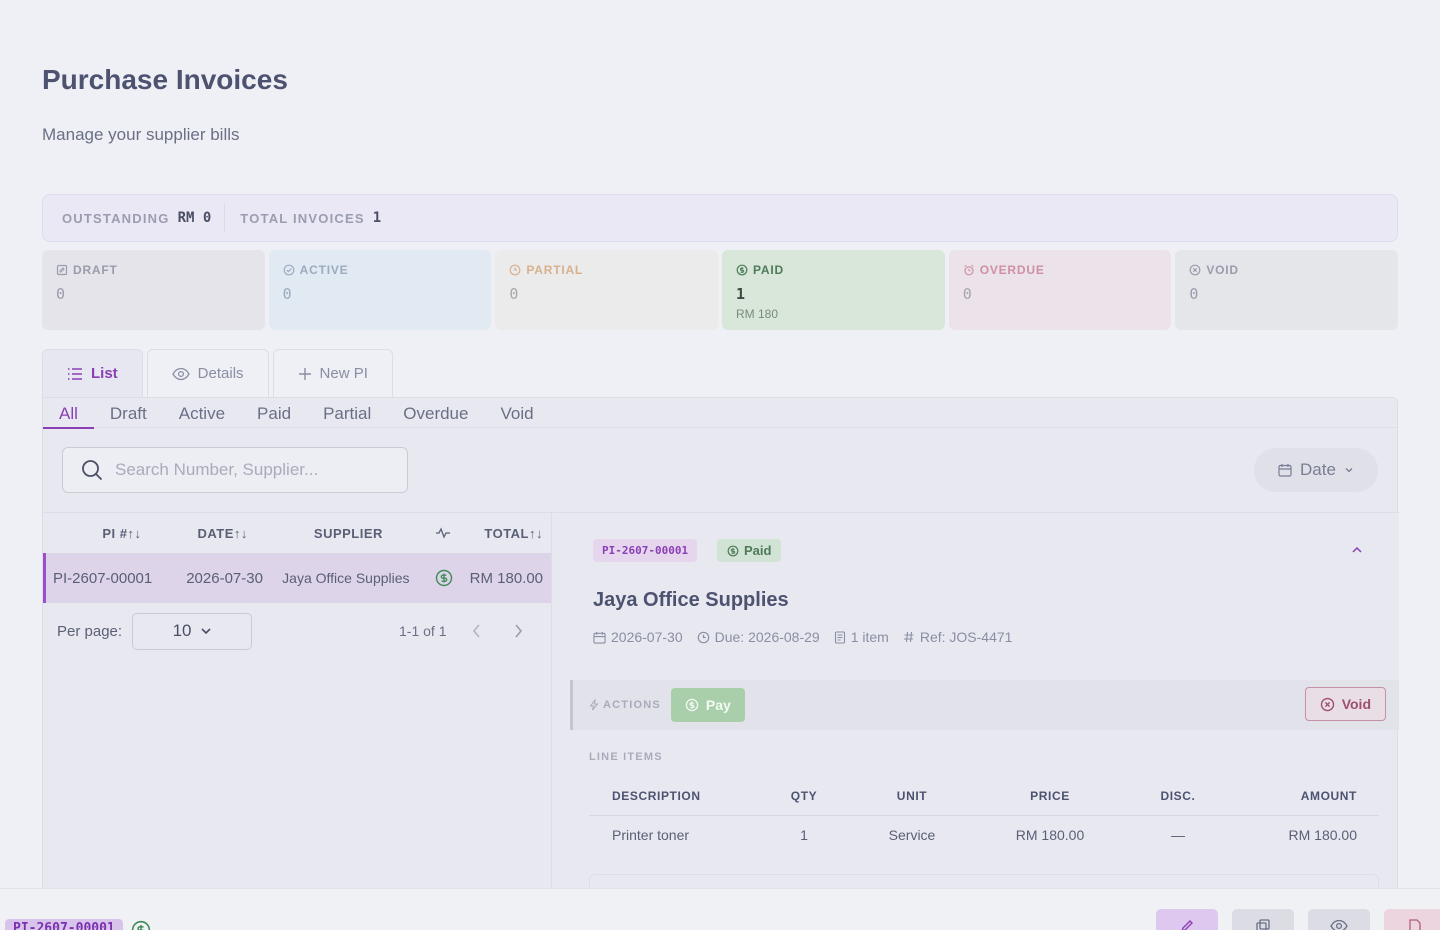  Describe the element at coordinates (477, 631) in the screenshot. I see `chevron-left-icon` at that location.